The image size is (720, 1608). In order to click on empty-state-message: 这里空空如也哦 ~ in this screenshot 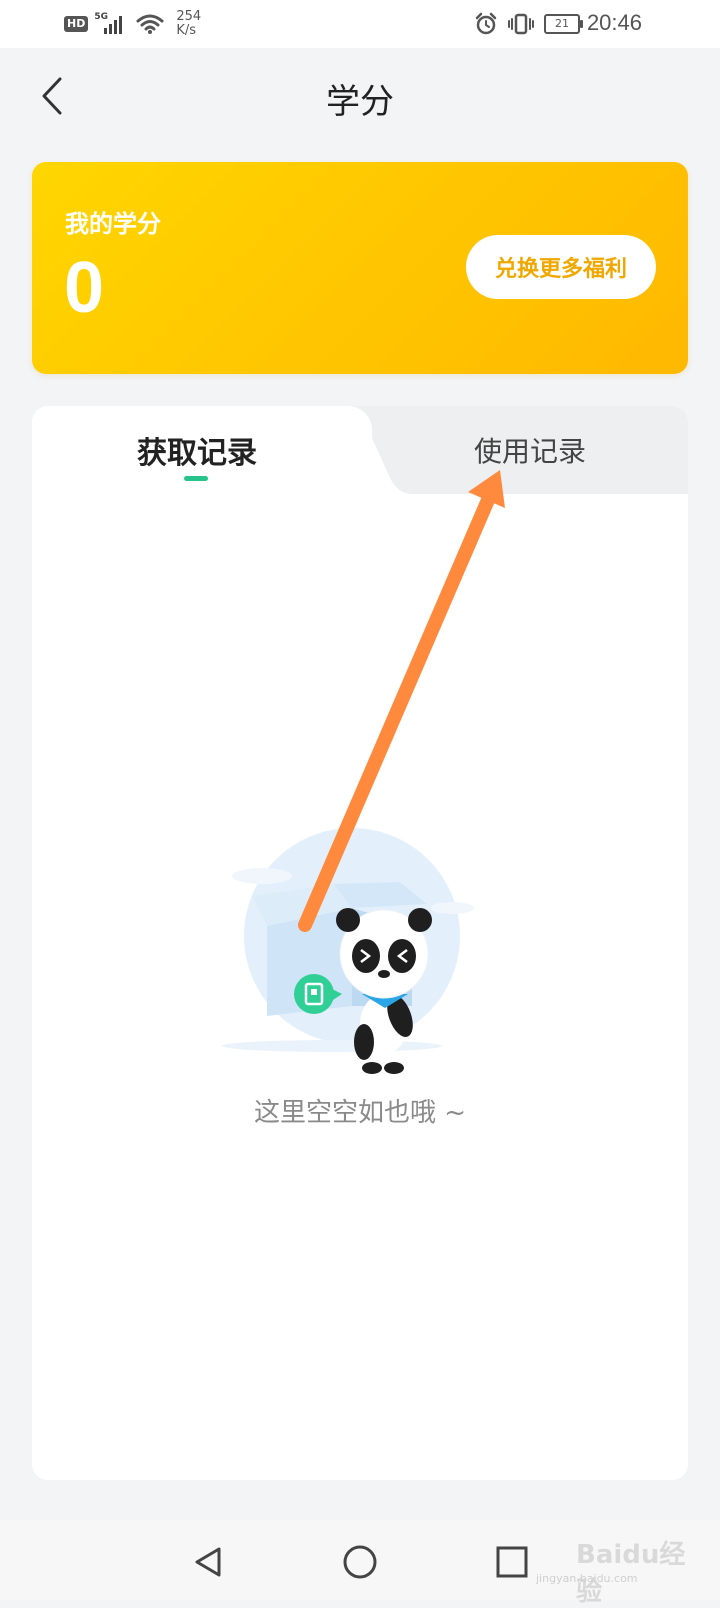, I will do `click(360, 1113)`.